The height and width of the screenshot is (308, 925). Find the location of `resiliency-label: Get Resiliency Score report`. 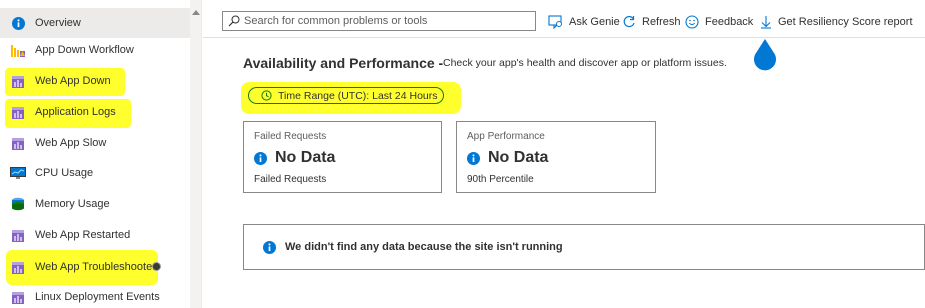

resiliency-label: Get Resiliency Score report is located at coordinates (845, 22).